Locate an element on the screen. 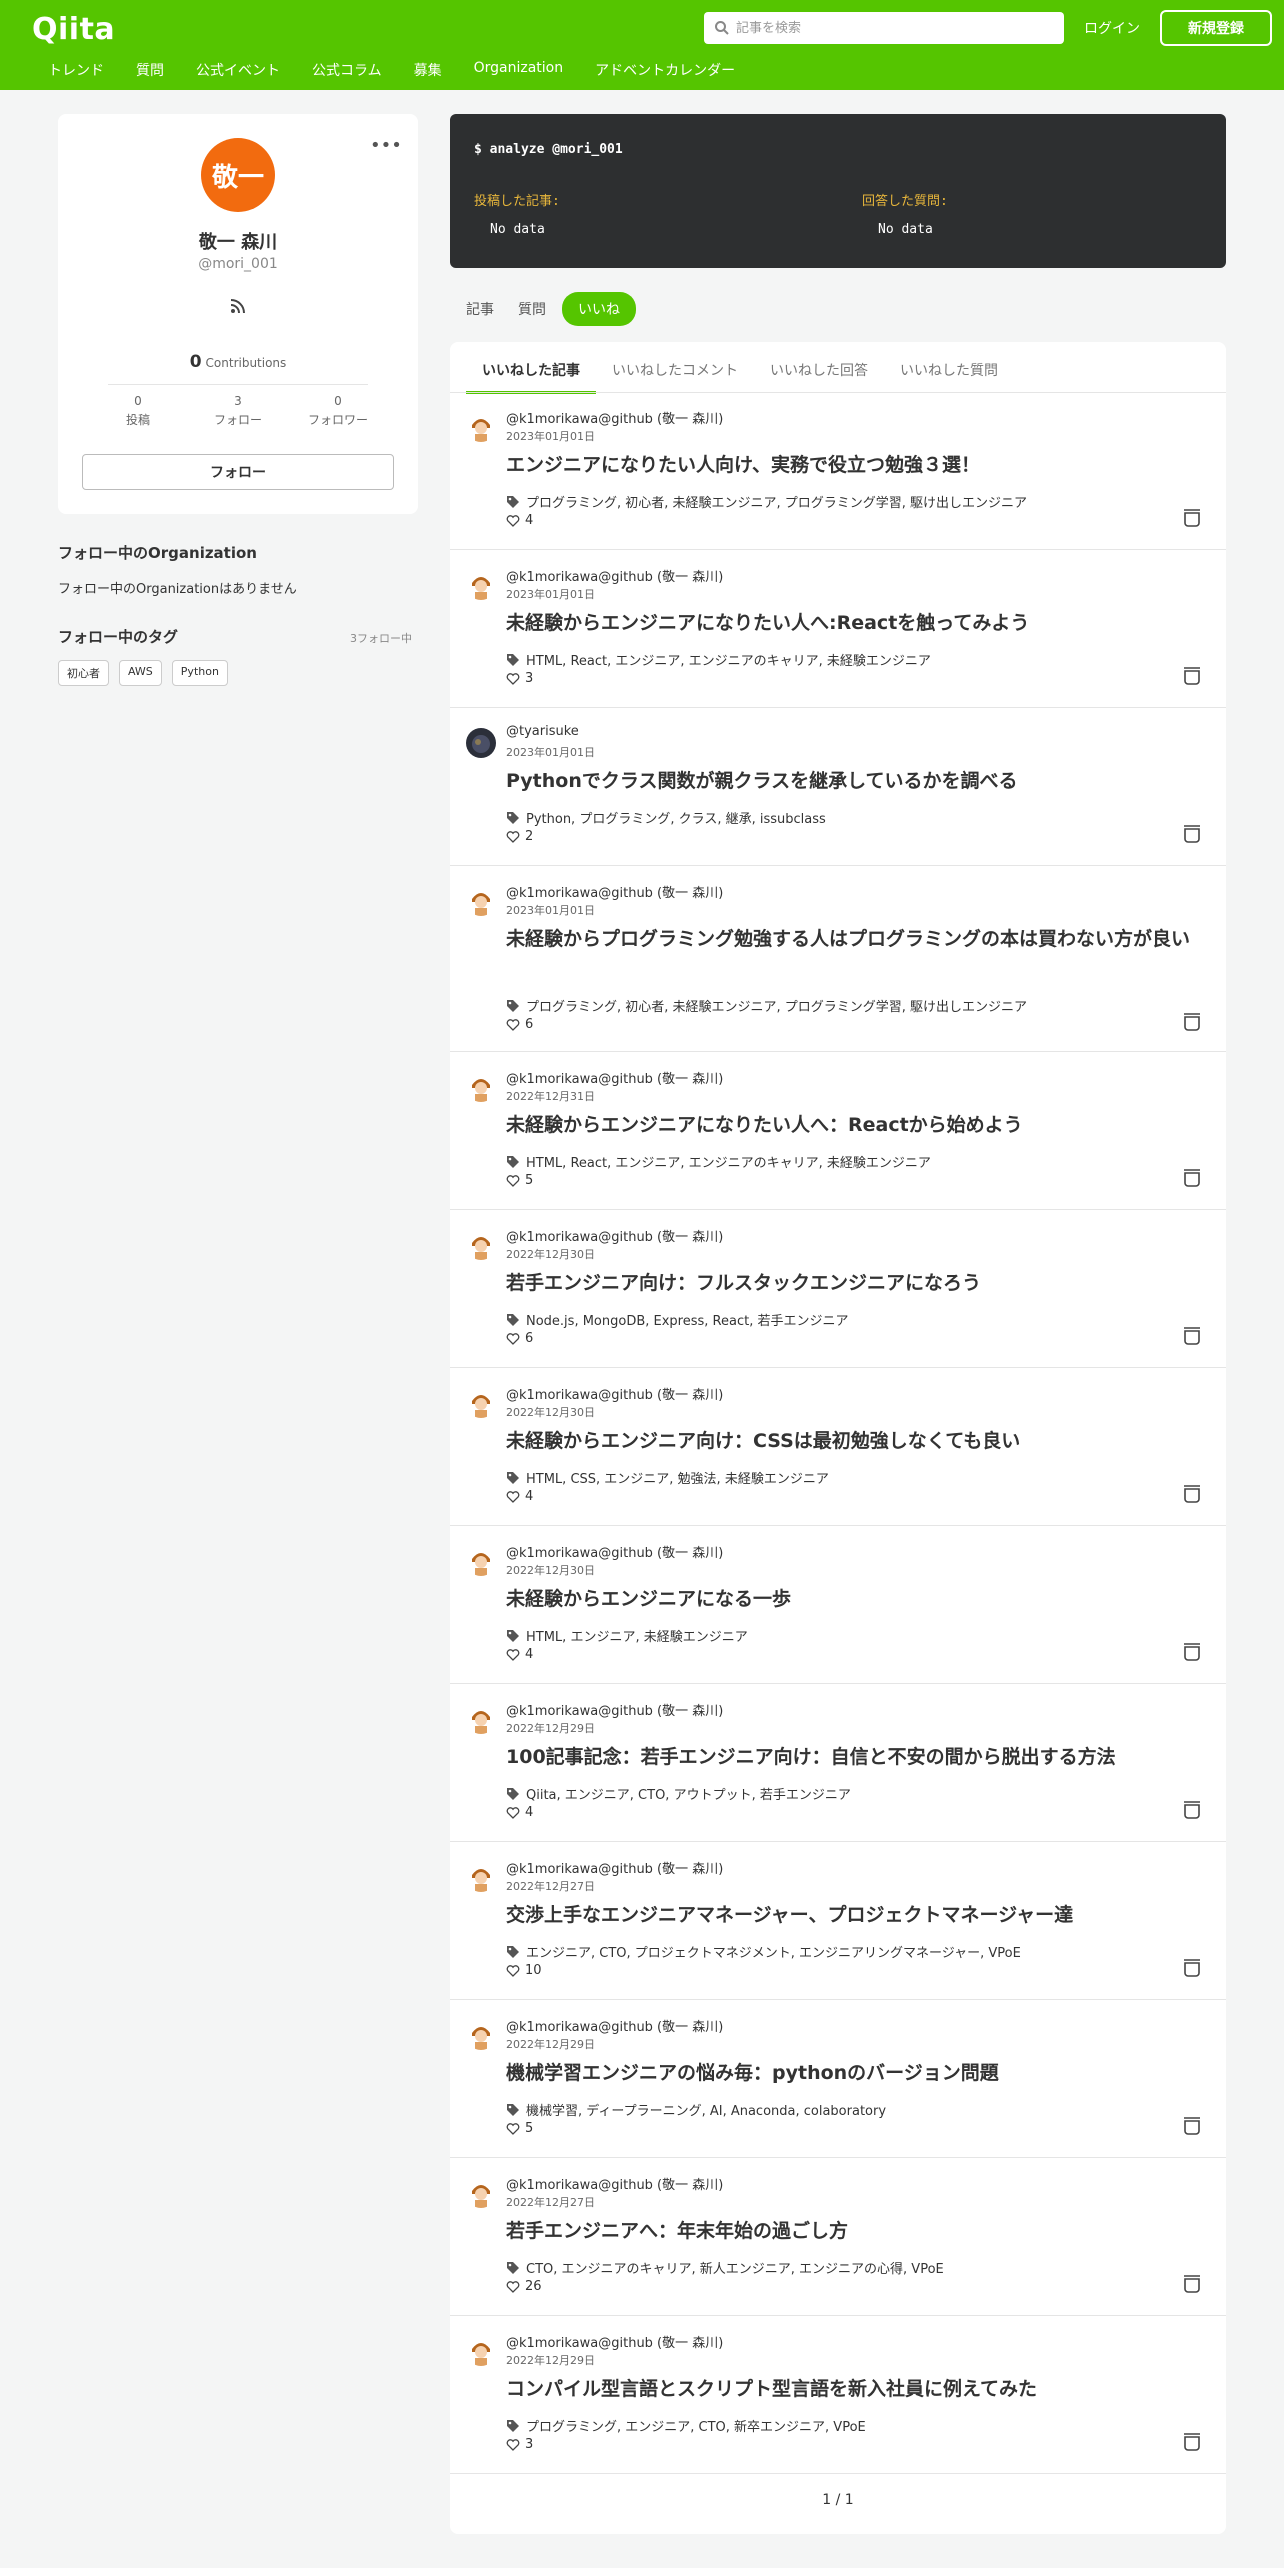  tag-list: HTML, エンジニア, 未経験エンジニア is located at coordinates (637, 1635).